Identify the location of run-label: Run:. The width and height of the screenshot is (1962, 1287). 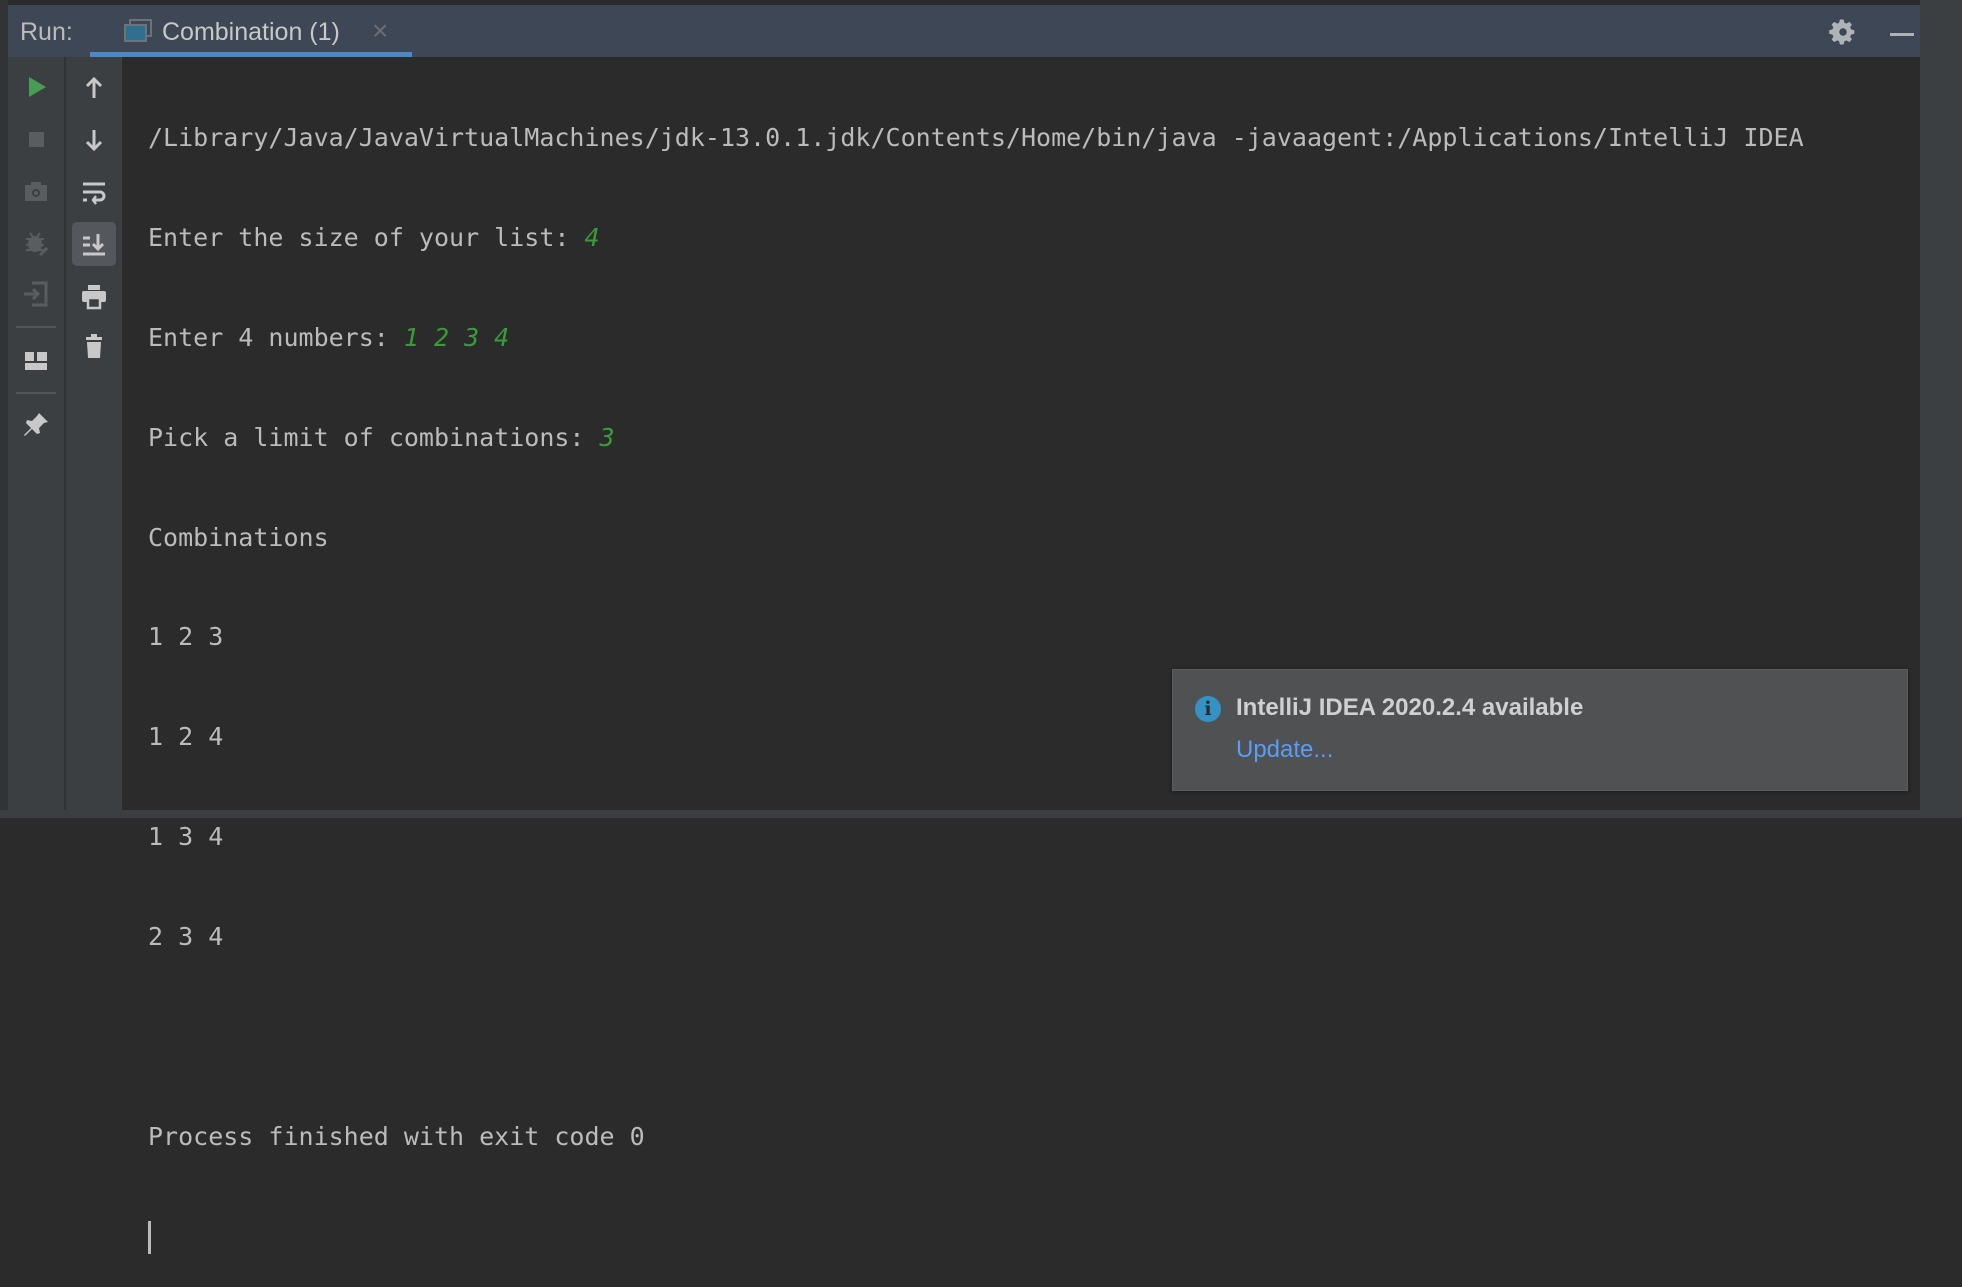
(46, 32).